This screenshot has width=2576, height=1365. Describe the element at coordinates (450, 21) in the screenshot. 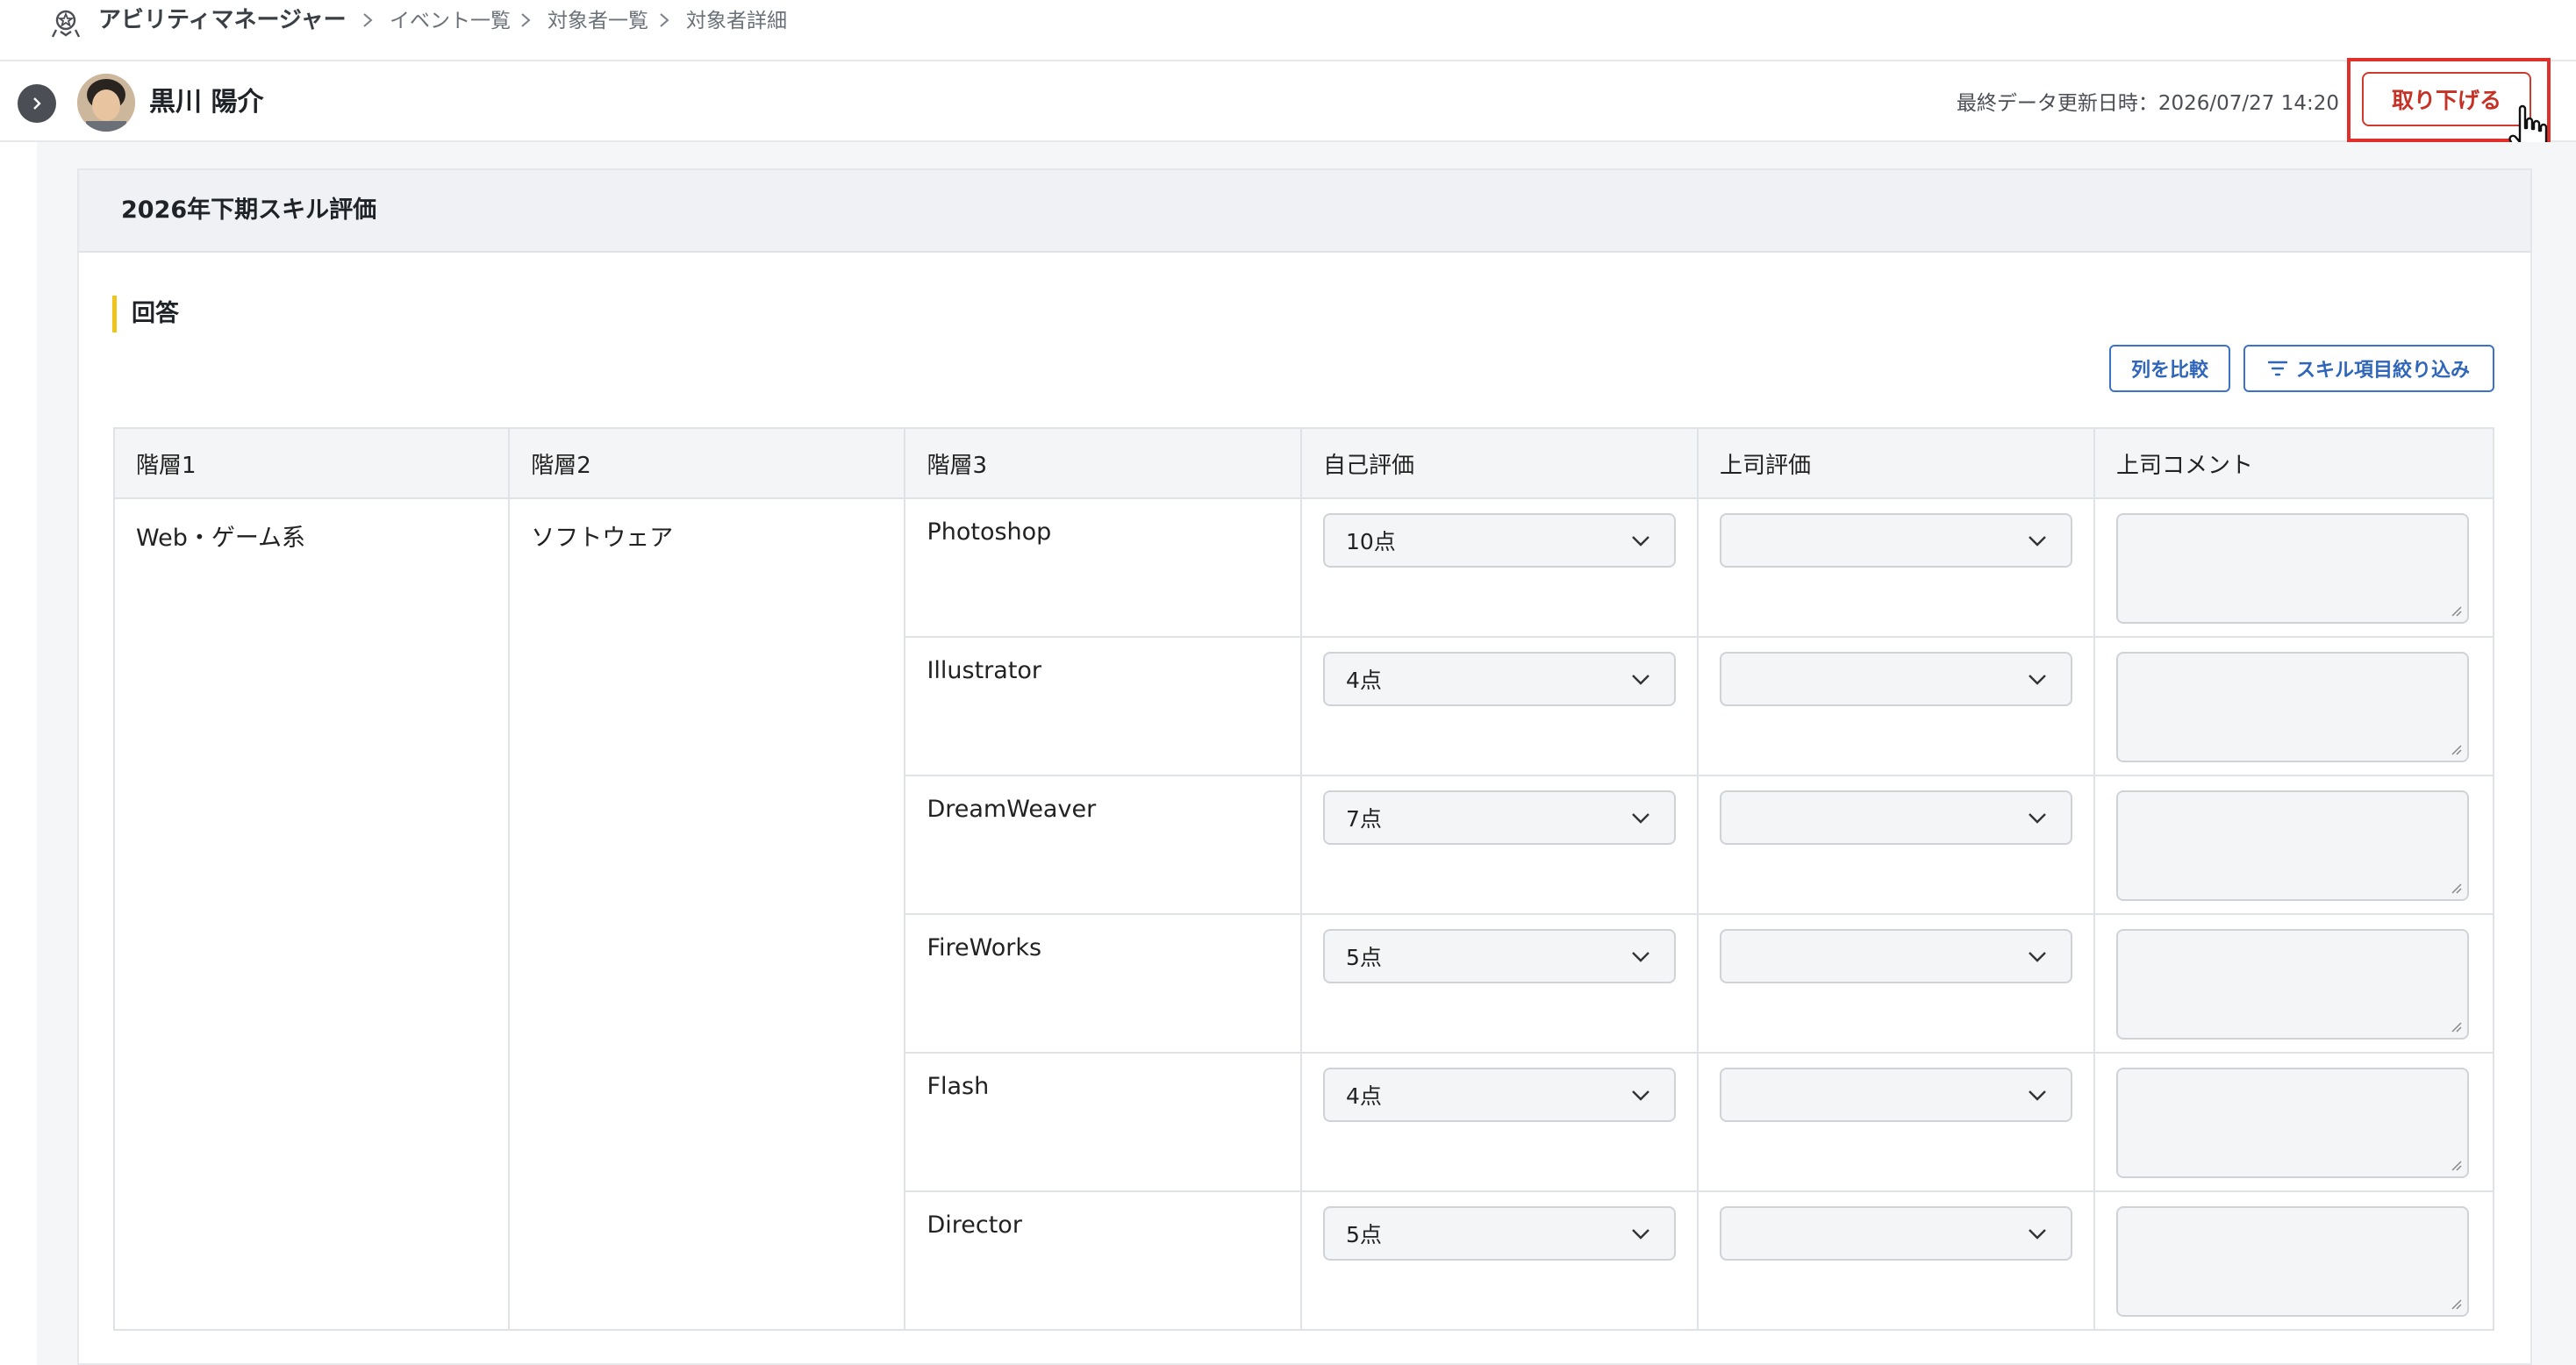

I see `breadcrumb-event-list: イベント一覧` at that location.